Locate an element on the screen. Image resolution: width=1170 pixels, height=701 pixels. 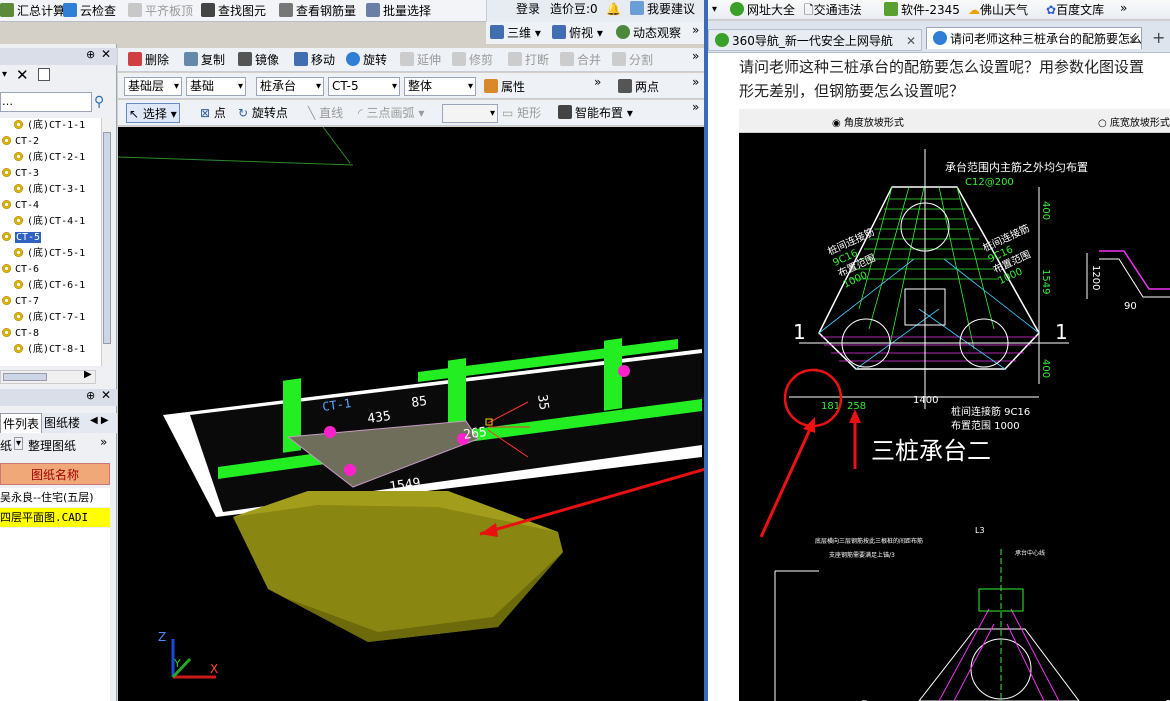
select-button: ↖ 选择 ▾ is located at coordinates (153, 113).